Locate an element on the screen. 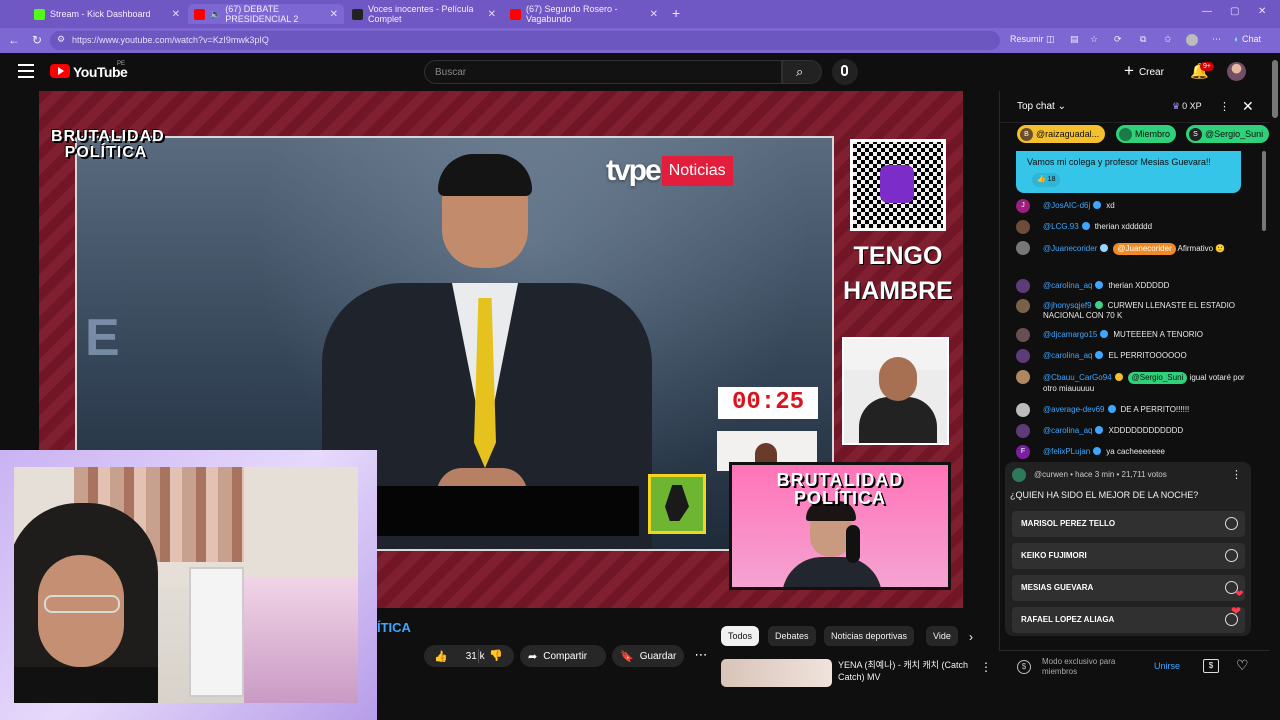 This screenshot has height=720, width=1280. dislike-button: 👎 is located at coordinates (496, 655).